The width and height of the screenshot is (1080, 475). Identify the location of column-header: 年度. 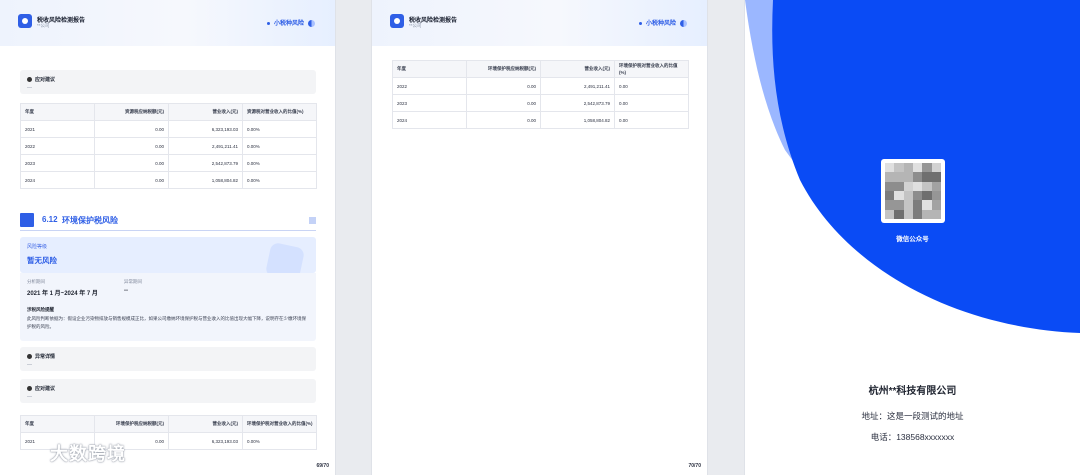
(429, 69).